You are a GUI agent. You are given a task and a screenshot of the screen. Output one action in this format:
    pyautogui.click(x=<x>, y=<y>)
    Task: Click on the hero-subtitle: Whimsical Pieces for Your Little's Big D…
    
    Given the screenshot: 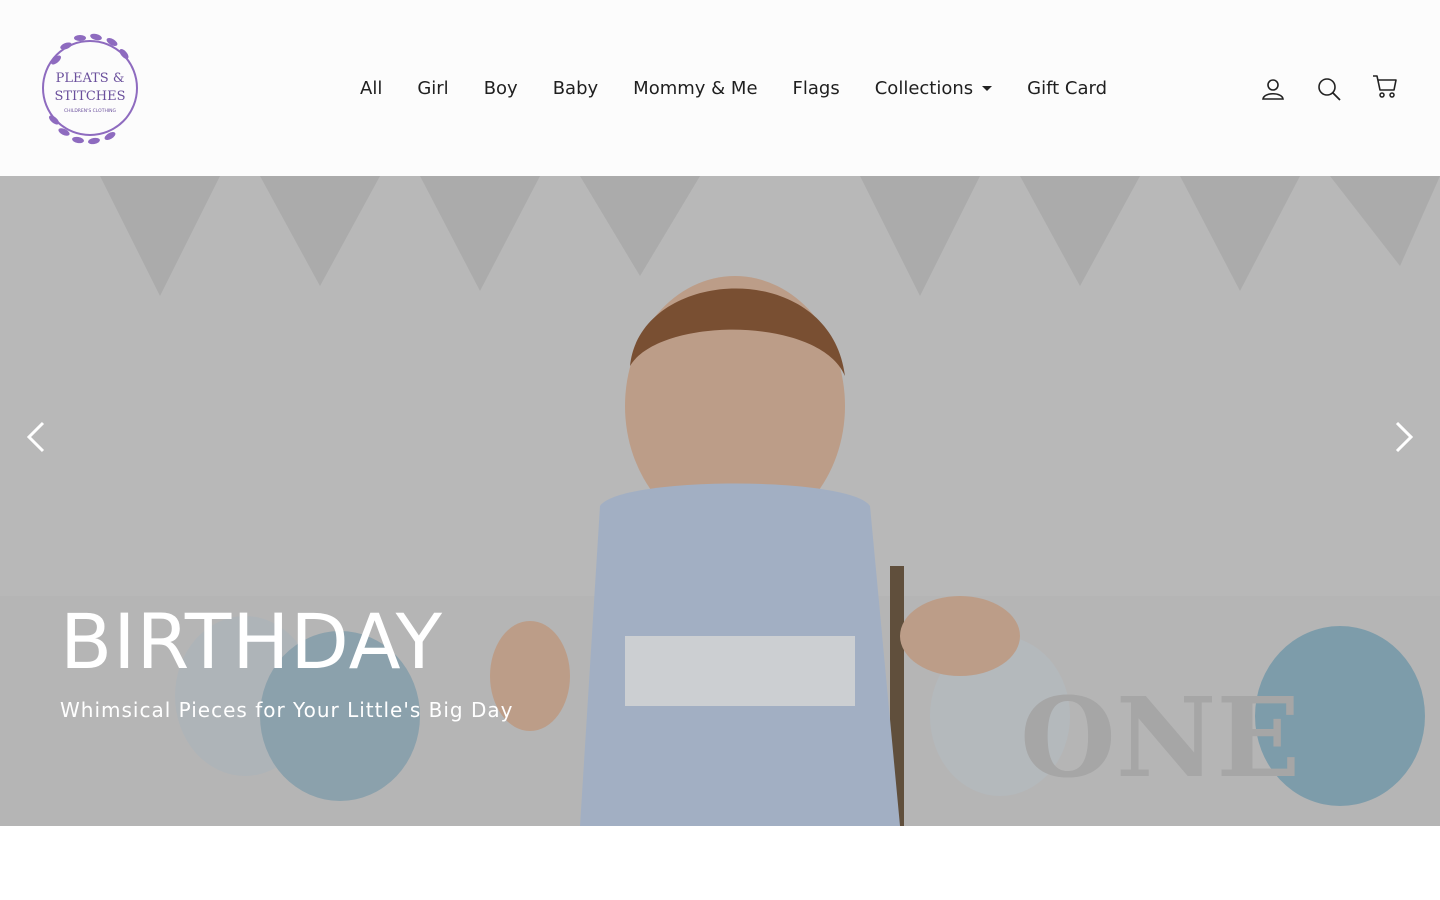 What is the action you would take?
    pyautogui.click(x=287, y=710)
    